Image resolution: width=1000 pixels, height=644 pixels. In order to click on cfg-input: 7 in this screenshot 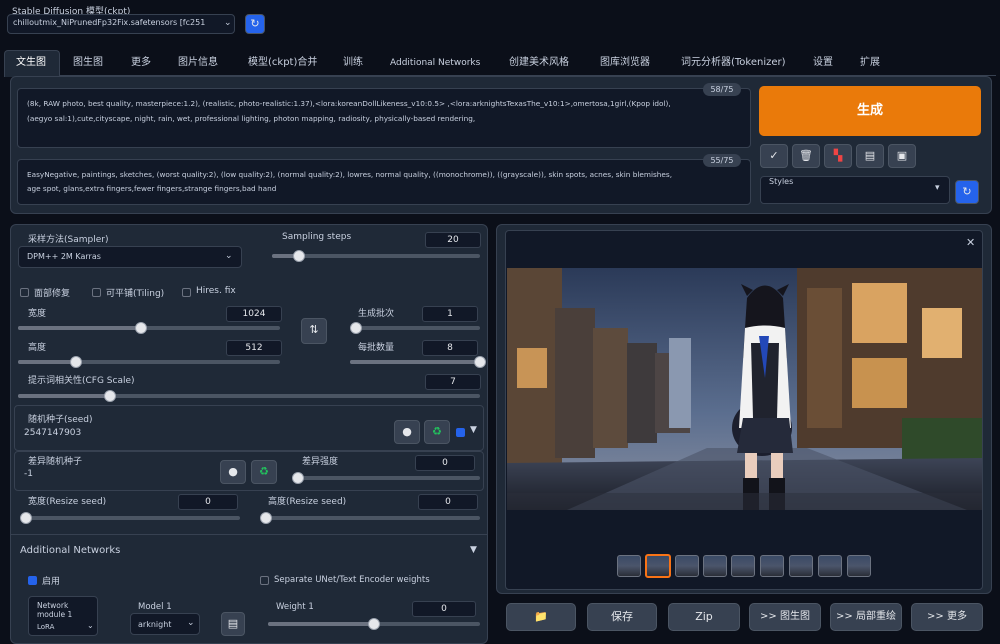, I will do `click(453, 382)`.